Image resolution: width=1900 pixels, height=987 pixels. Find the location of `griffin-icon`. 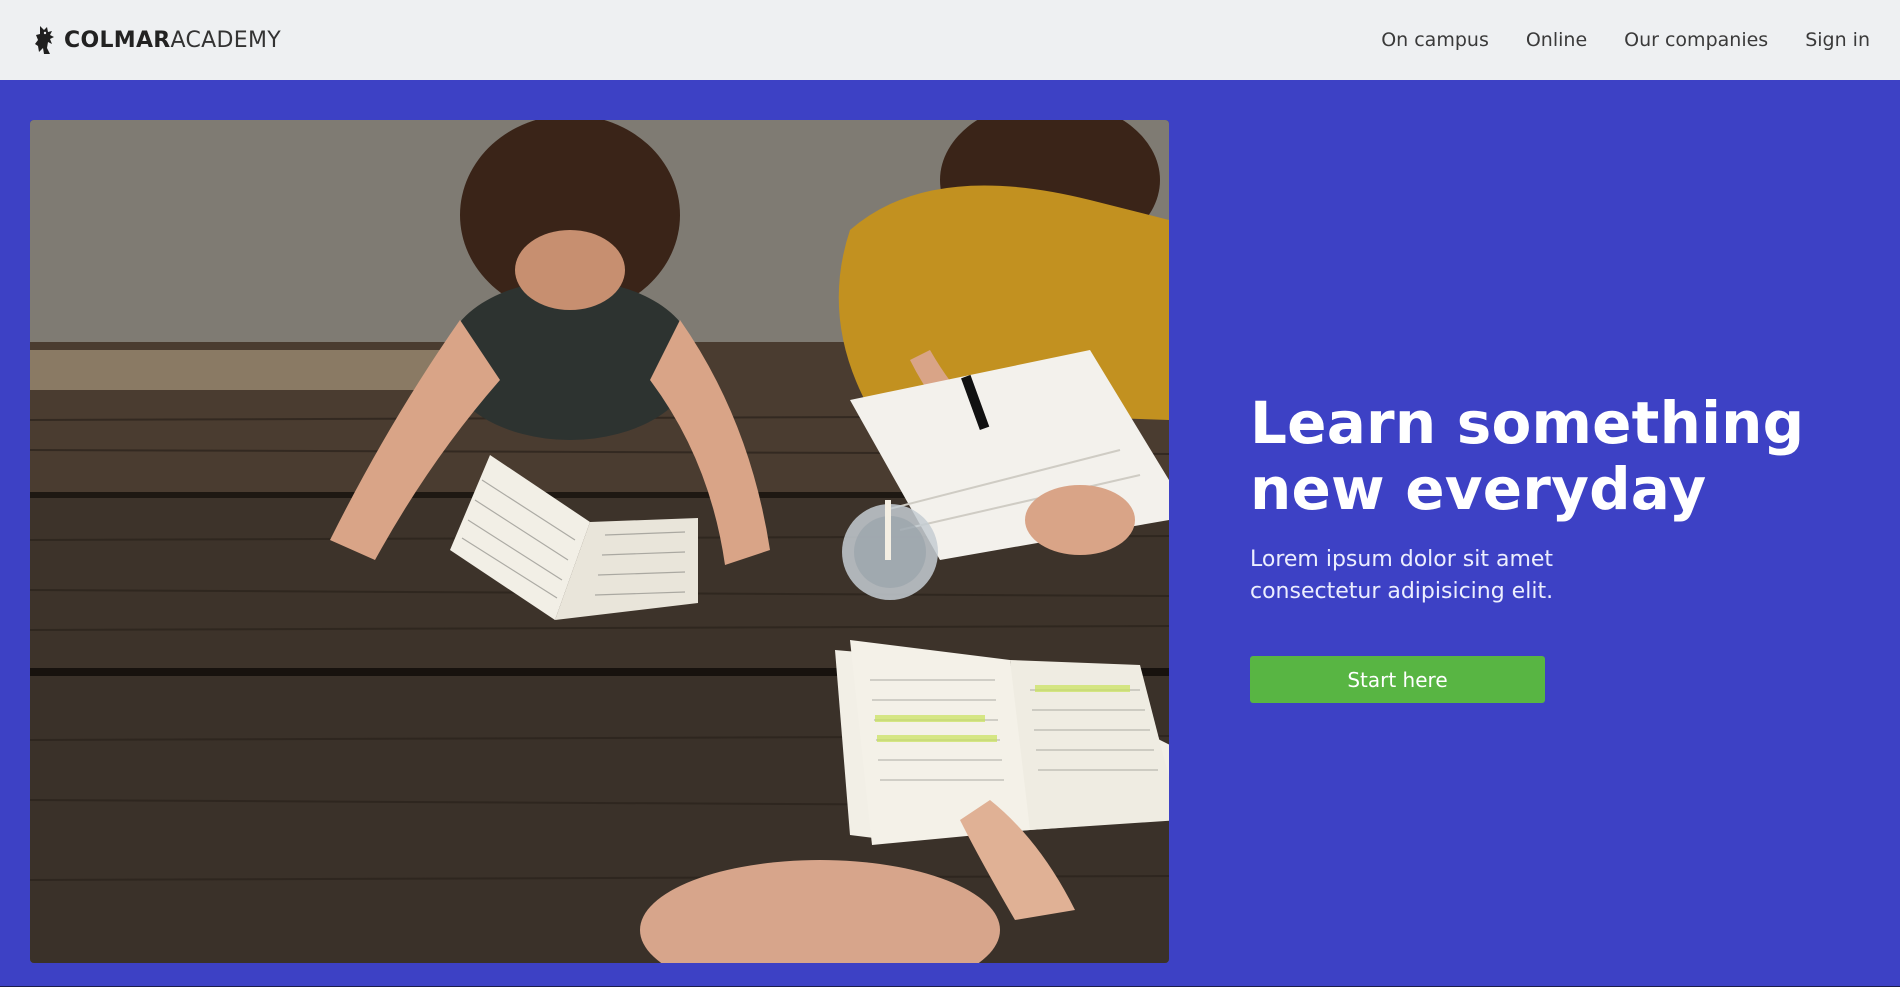

griffin-icon is located at coordinates (46, 40).